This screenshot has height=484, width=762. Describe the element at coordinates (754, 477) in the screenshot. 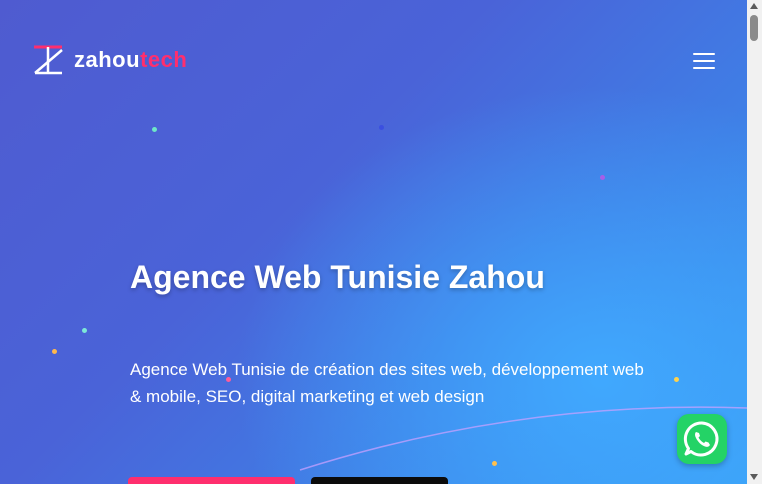

I see `scroll-down-arrow-icon` at that location.